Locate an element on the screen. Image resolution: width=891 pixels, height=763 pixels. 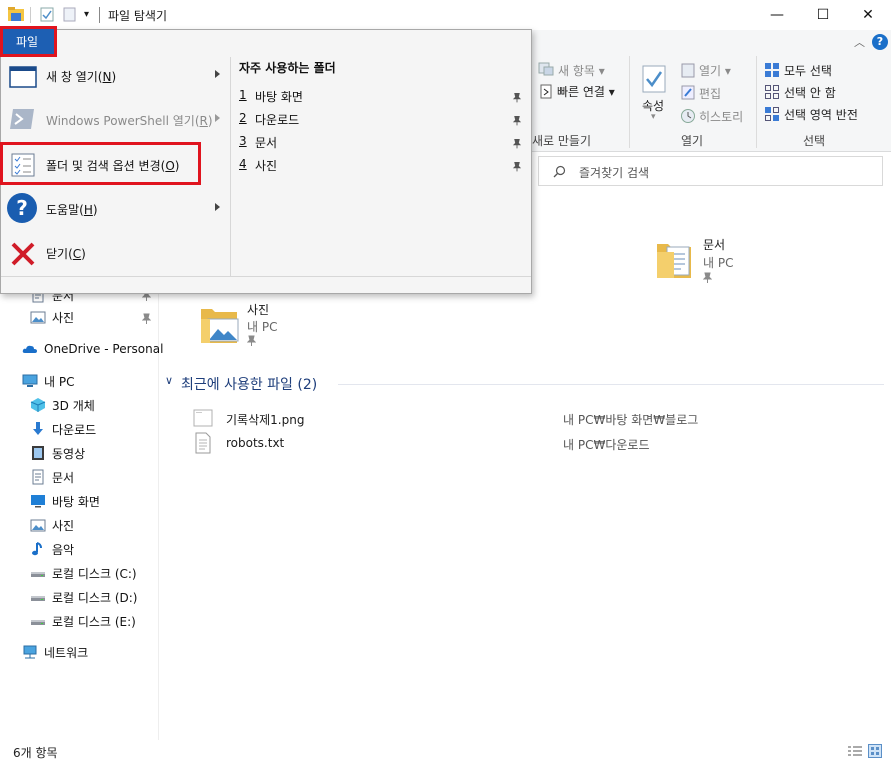
details-view-icon is located at coordinates (855, 751).